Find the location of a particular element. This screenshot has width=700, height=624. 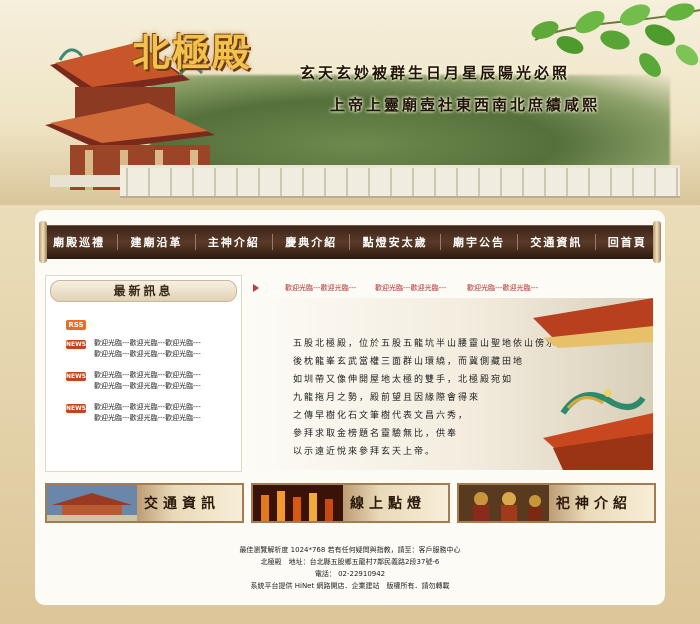

footer-copyright: 系統平台提供 HiNet 網路開店．企業建站 版權所有．請勿轉載 is located at coordinates (350, 586).